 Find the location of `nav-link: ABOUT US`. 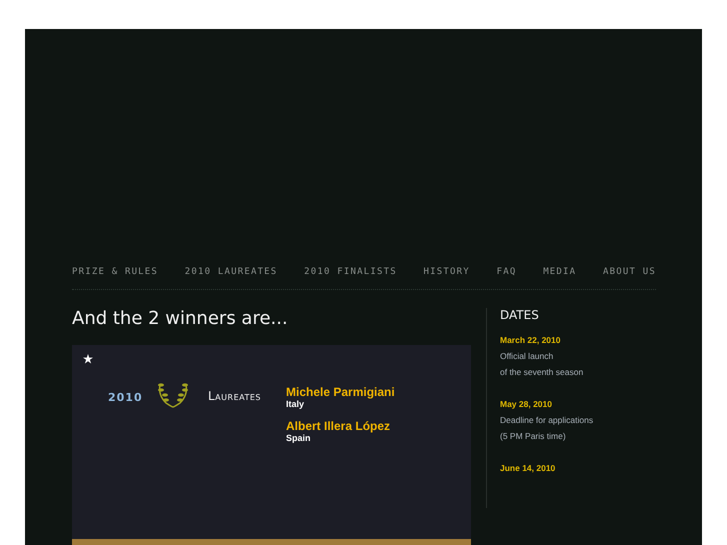

nav-link: ABOUT US is located at coordinates (629, 272).